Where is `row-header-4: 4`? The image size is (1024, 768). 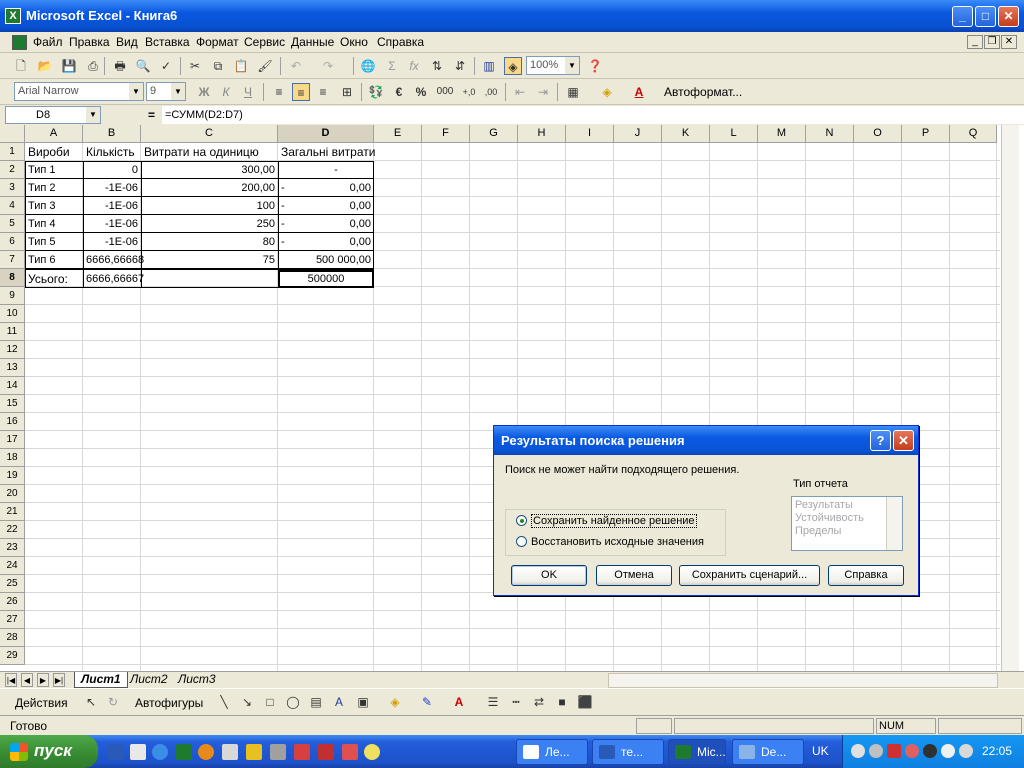 row-header-4: 4 is located at coordinates (12, 206).